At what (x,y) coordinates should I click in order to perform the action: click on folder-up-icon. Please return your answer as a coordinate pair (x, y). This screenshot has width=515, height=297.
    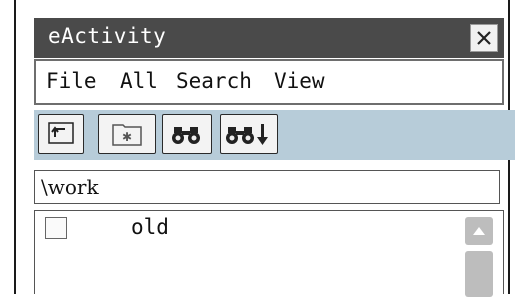
    Looking at the image, I should click on (61, 133).